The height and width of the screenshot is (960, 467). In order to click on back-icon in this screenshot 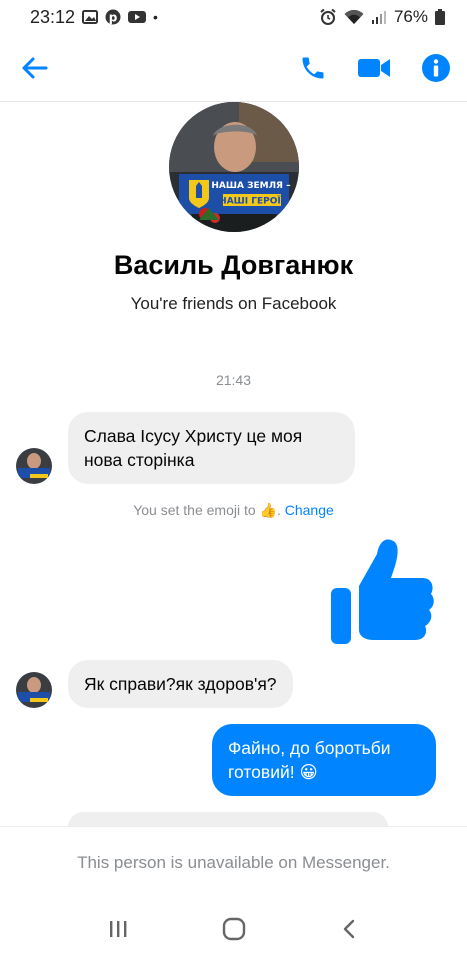, I will do `click(350, 929)`.